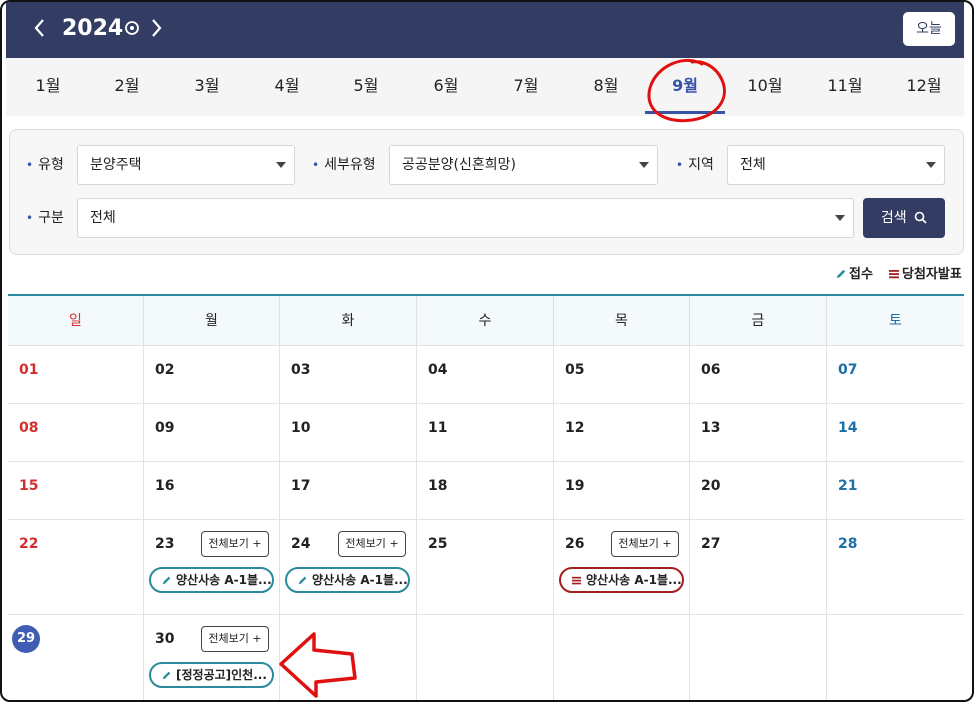 The width and height of the screenshot is (974, 702). Describe the element at coordinates (924, 86) in the screenshot. I see `tab-month-12: 12월` at that location.